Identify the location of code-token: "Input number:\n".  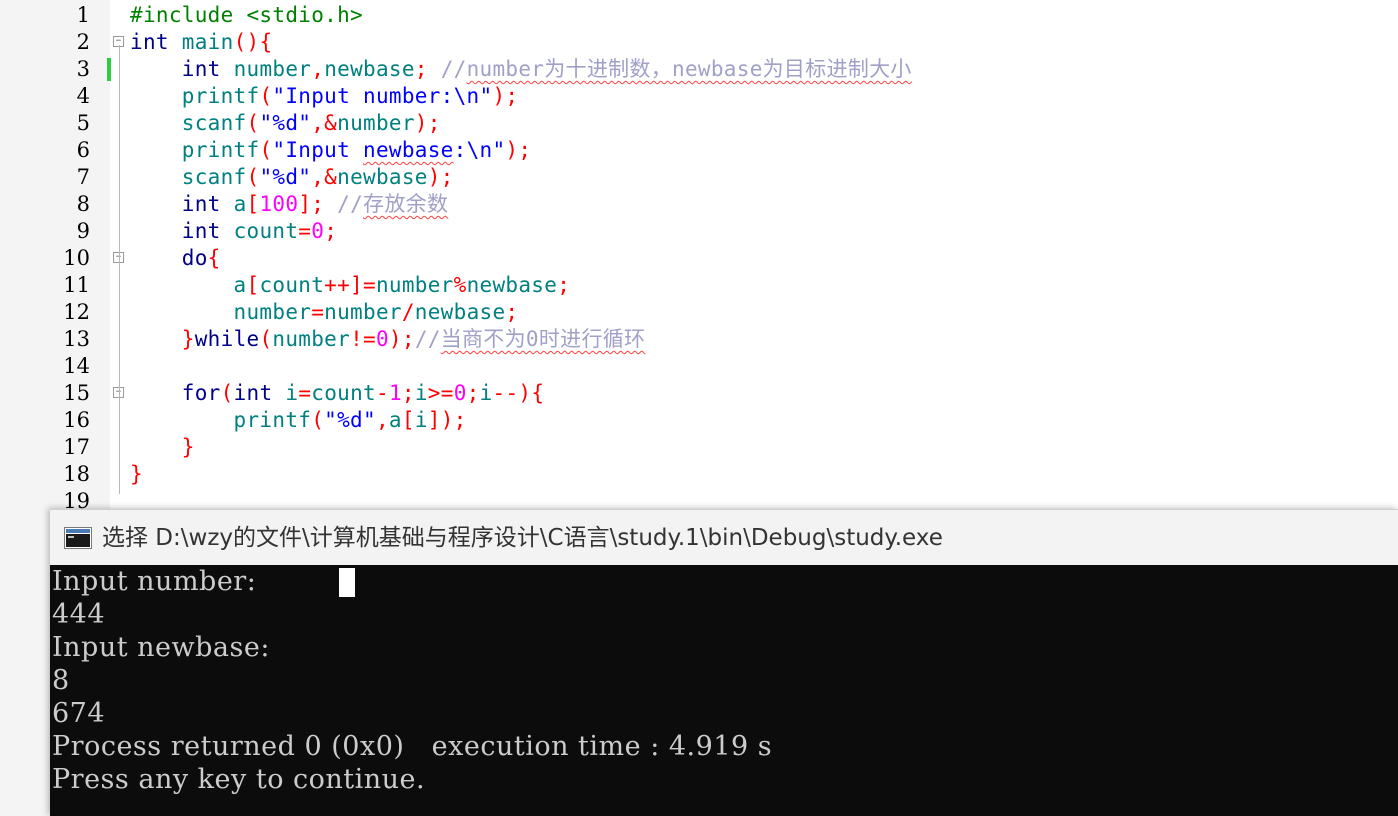
(382, 96).